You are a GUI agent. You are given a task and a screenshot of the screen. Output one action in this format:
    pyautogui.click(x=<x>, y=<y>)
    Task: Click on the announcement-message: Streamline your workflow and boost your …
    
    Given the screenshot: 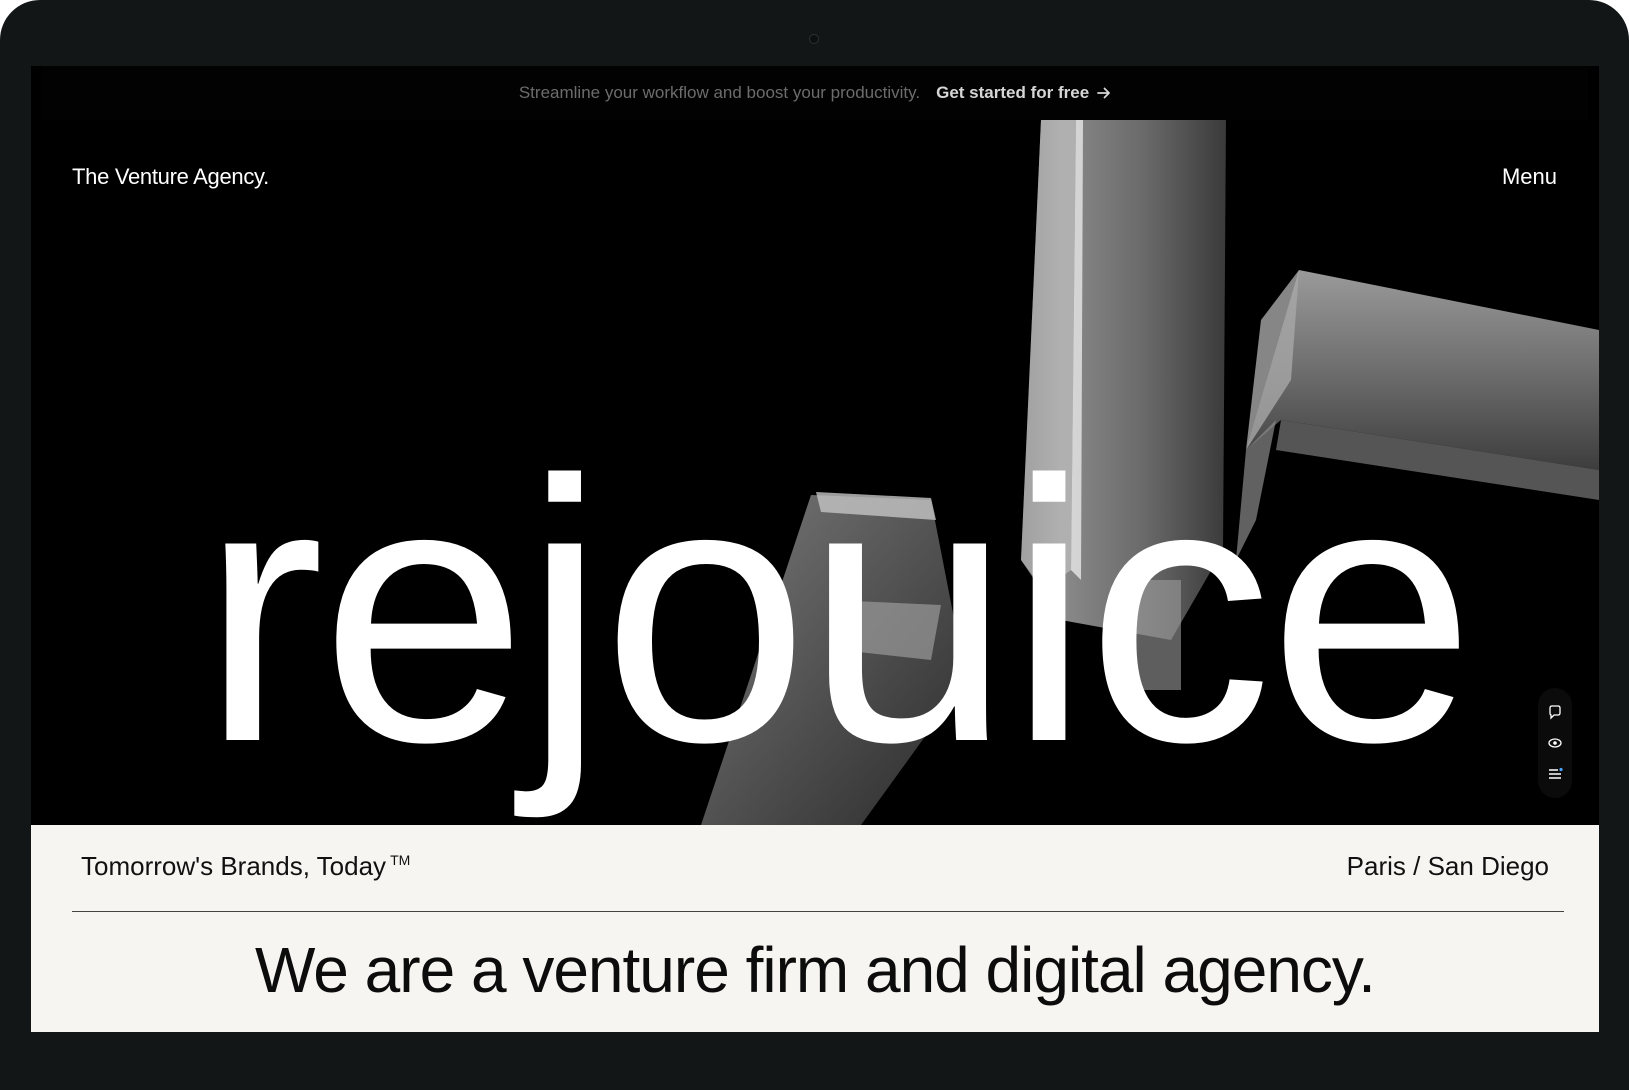 What is the action you would take?
    pyautogui.click(x=719, y=92)
    